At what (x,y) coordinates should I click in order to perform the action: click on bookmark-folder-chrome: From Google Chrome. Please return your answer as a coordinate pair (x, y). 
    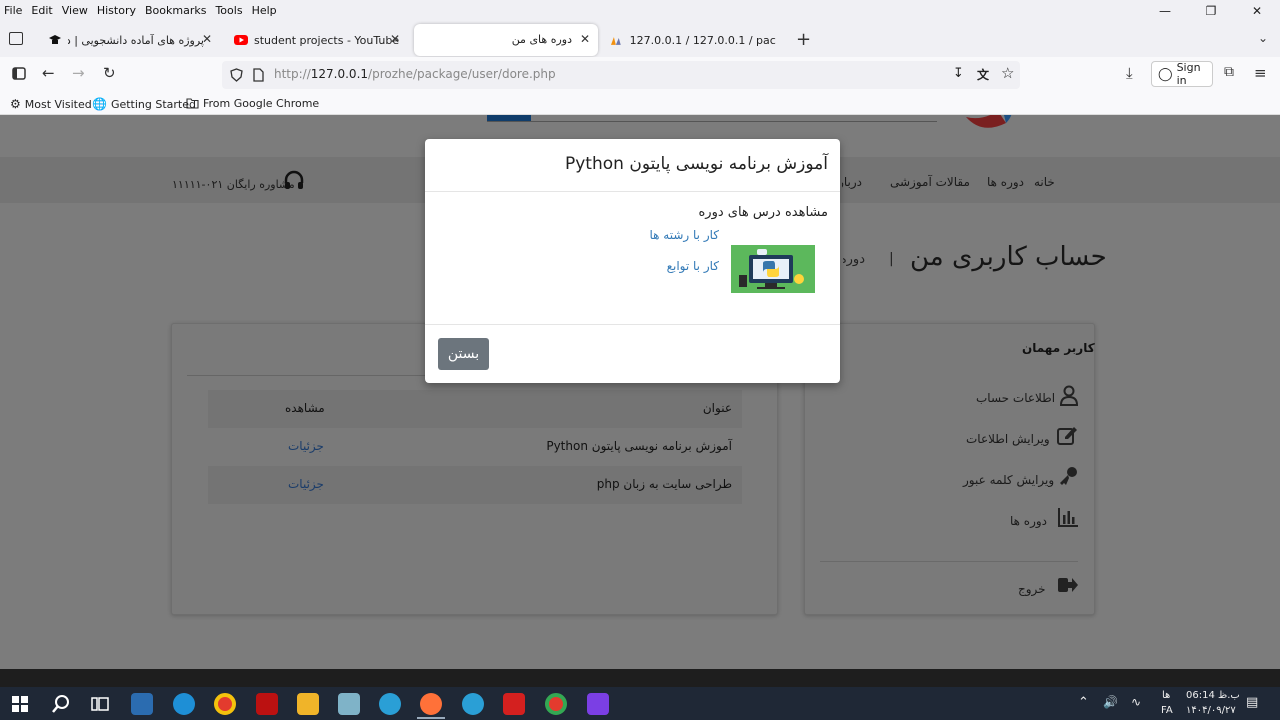
    Looking at the image, I should click on (252, 103).